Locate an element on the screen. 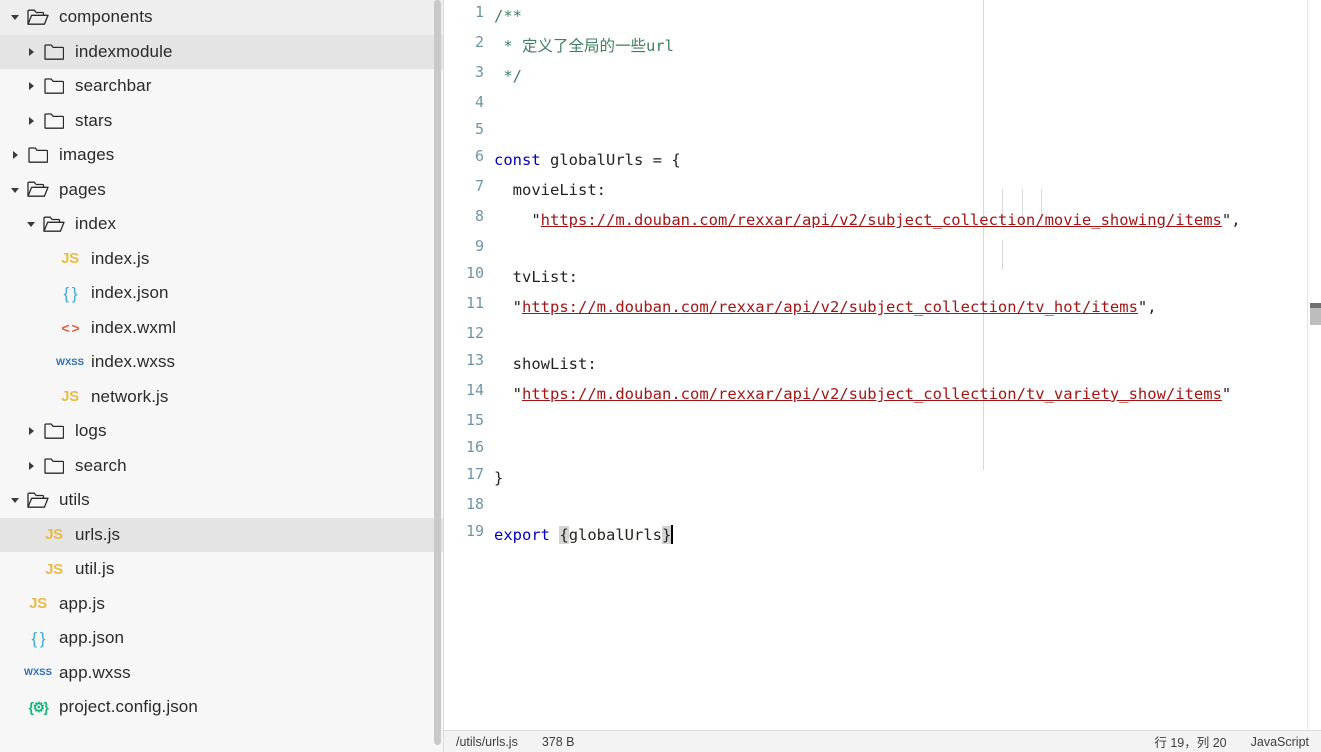 This screenshot has height=752, width=1321. code-line-text: /** is located at coordinates (907, 15).